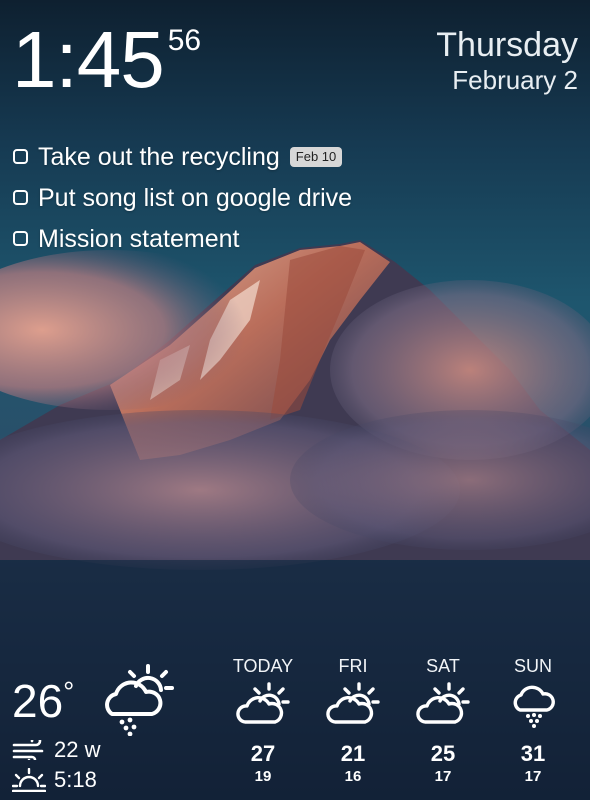  I want to click on clock-seconds: 56, so click(184, 40).